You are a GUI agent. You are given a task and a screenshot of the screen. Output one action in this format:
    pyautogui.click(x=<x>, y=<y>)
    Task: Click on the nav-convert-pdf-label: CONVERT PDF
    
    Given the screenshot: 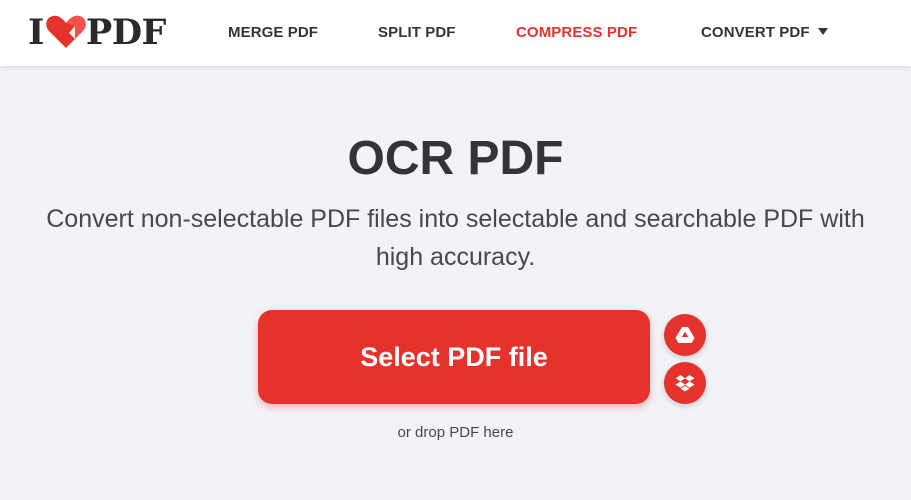 What is the action you would take?
    pyautogui.click(x=755, y=32)
    